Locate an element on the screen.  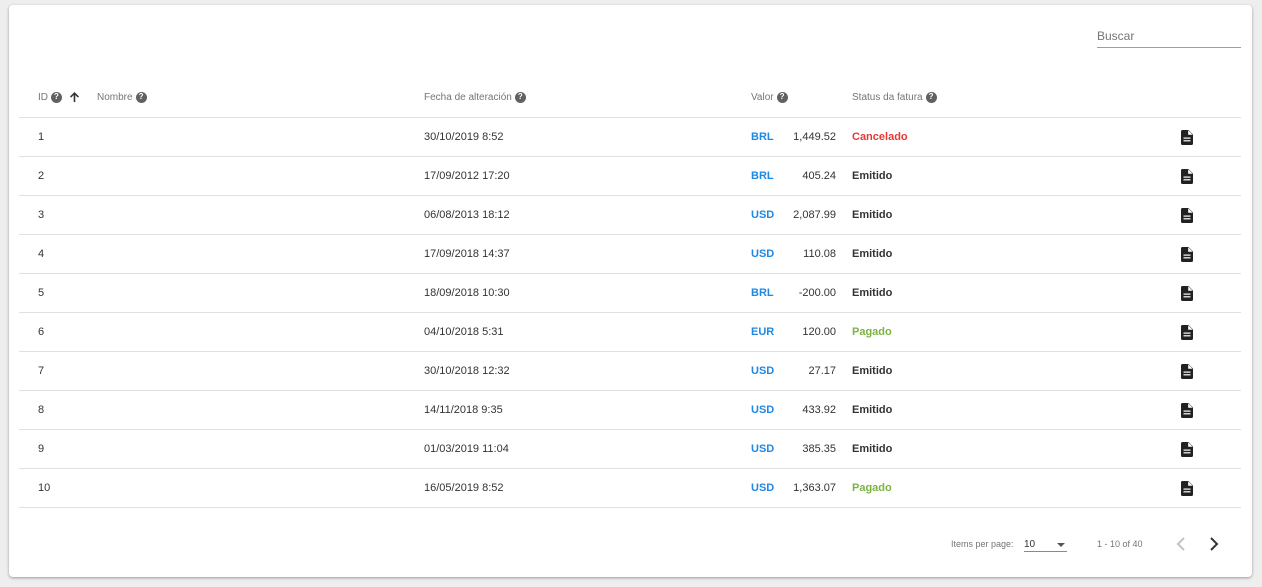
column-header-id-label: ID is located at coordinates (43, 97).